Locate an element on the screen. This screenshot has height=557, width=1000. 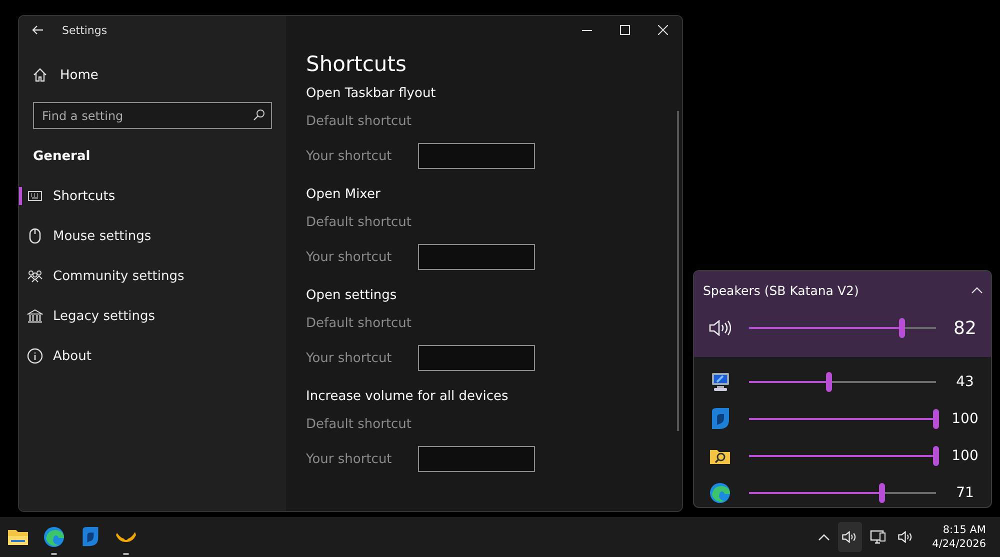
folder-icon is located at coordinates (18, 537).